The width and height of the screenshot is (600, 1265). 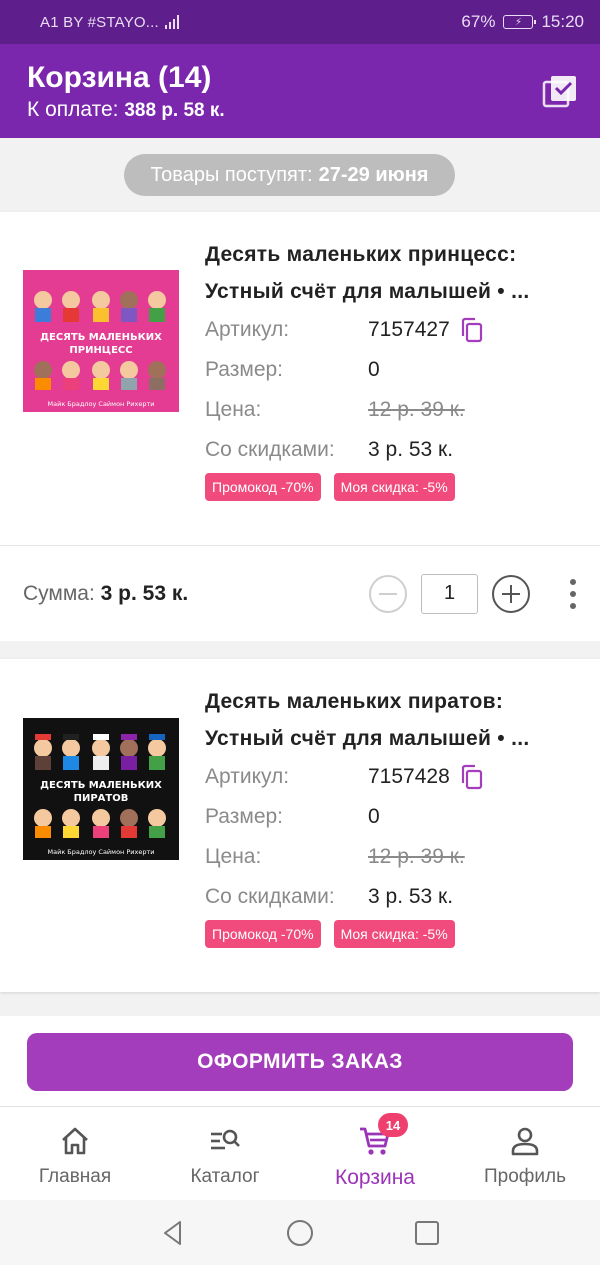 What do you see at coordinates (119, 77) in the screenshot?
I see `page-title: Корзина (14)` at bounding box center [119, 77].